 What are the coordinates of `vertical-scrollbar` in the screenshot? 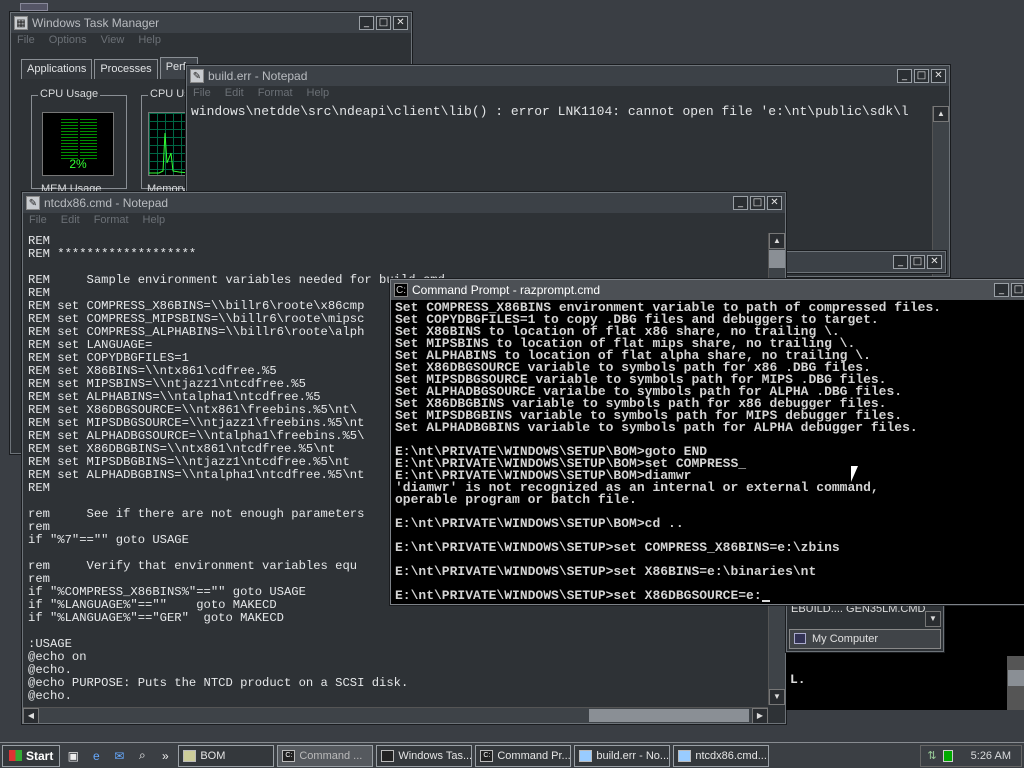 It's located at (1015, 683).